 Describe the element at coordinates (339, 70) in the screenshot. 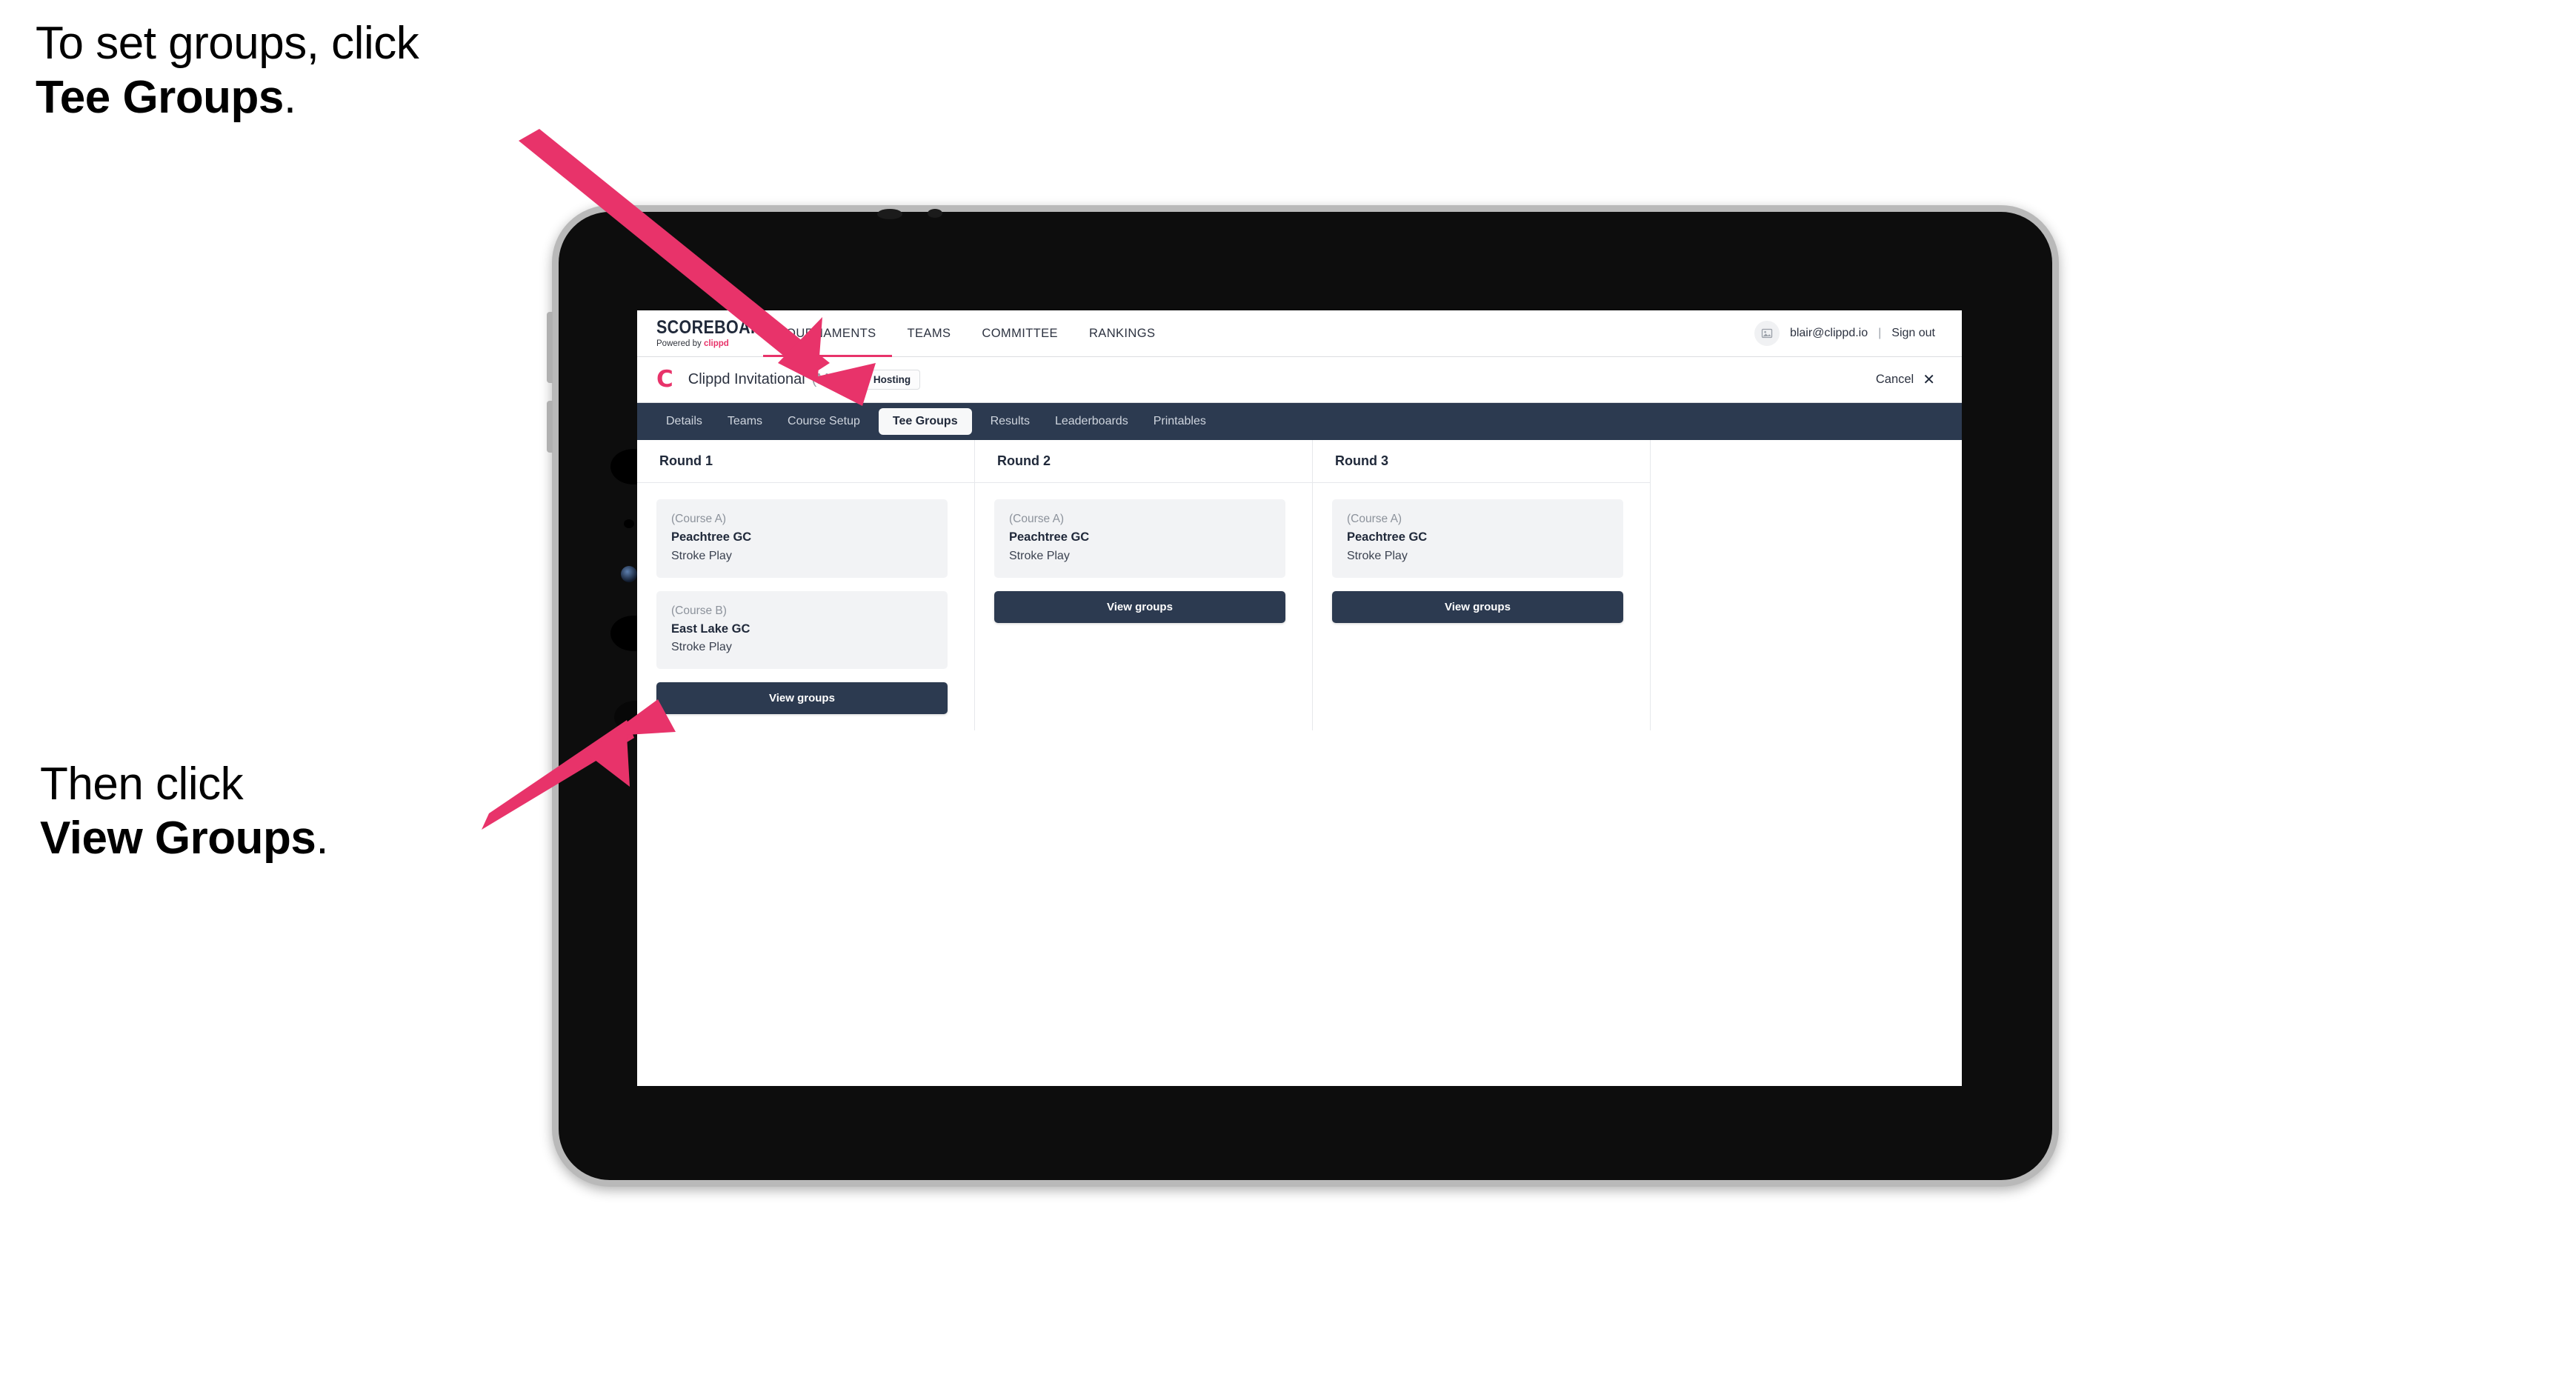

I see `annotation-top: To set groups, click Tee Groups.` at that location.